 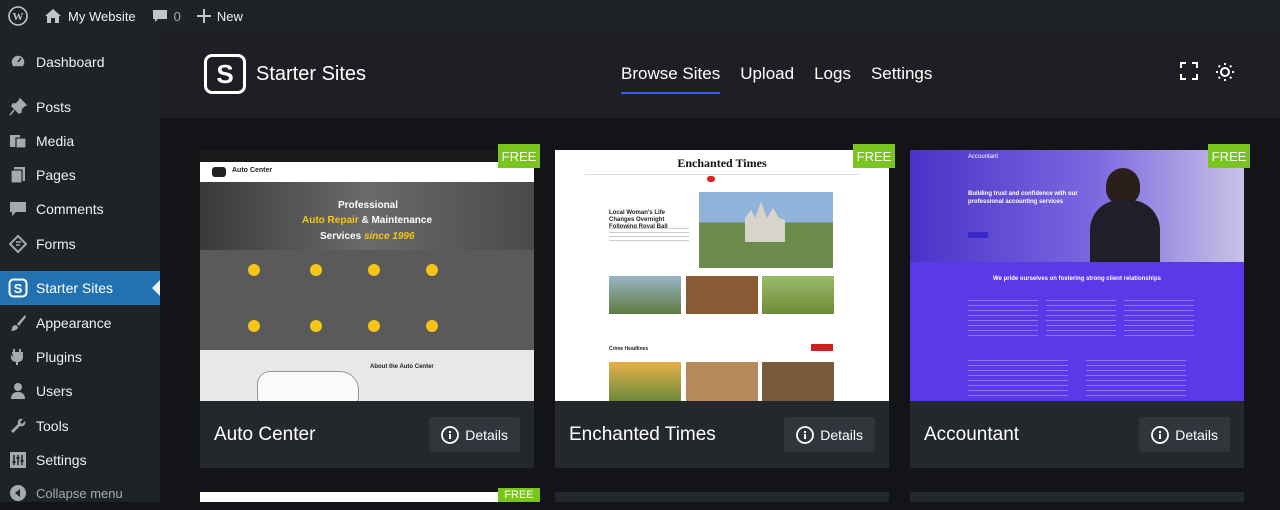 I want to click on admin-bar: W My Website 0 New, so click(x=640, y=16).